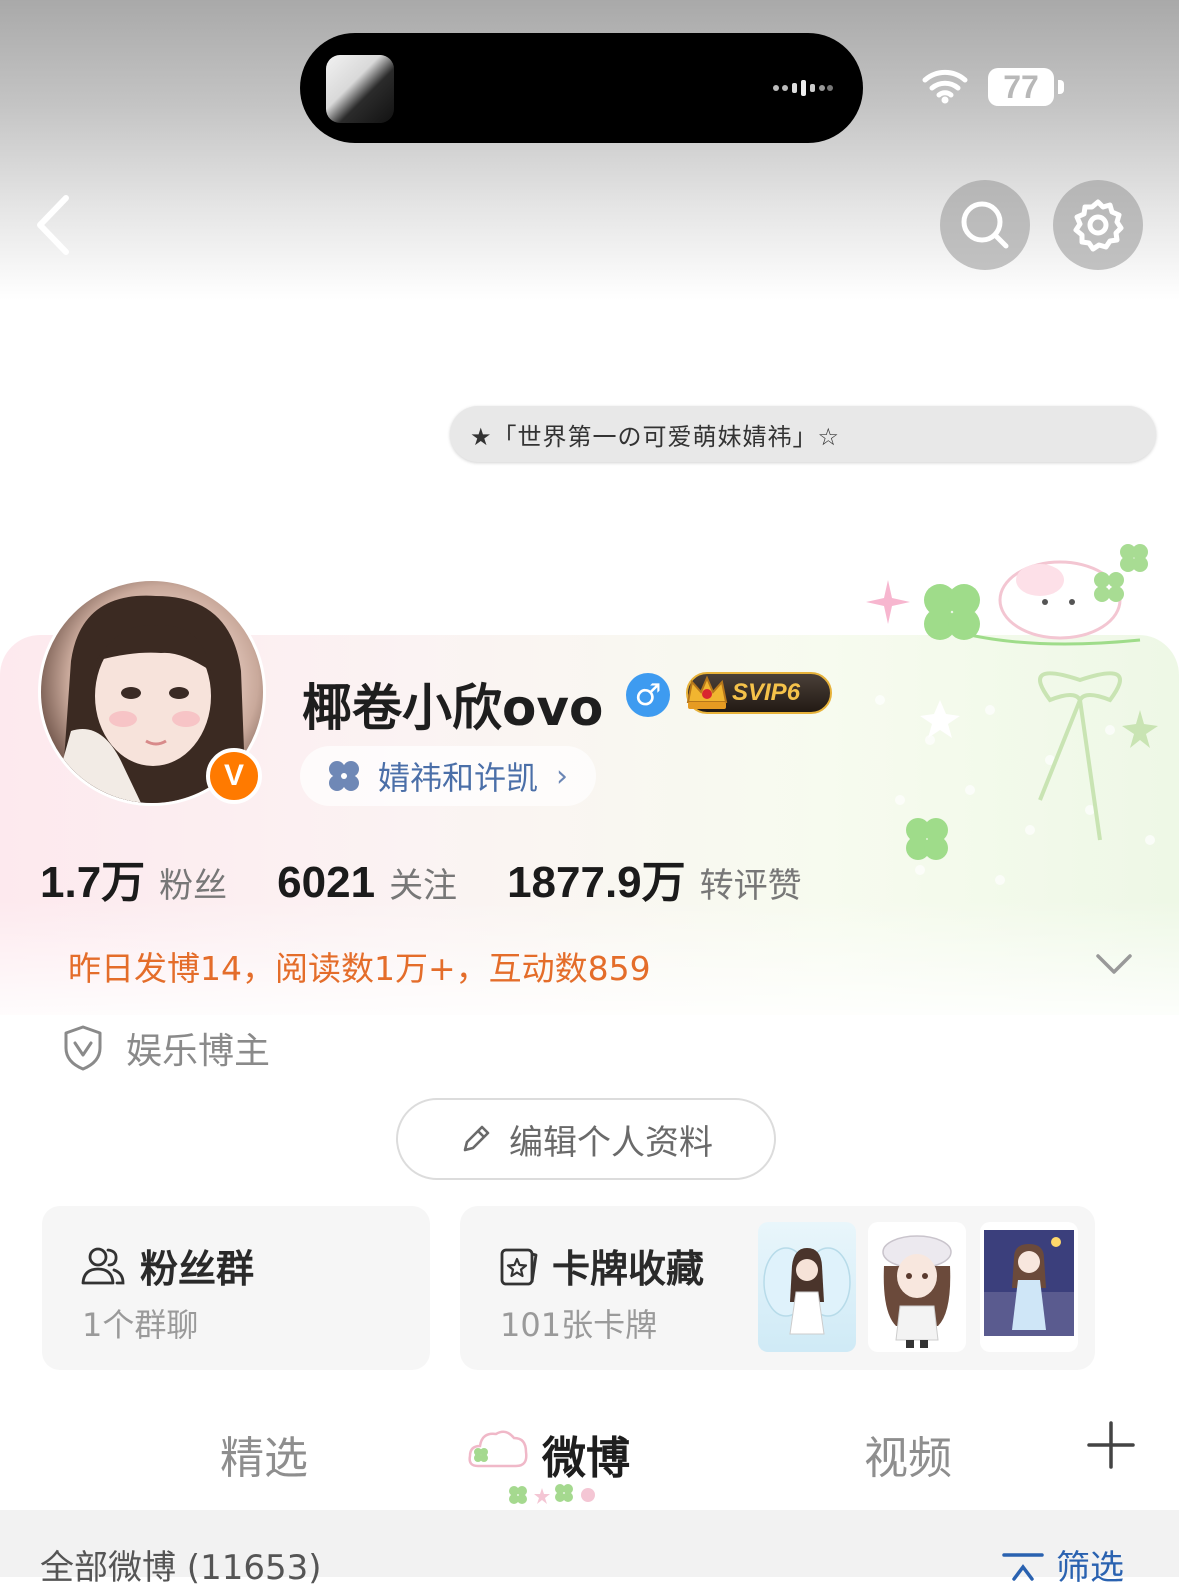 The height and width of the screenshot is (1589, 1179). Describe the element at coordinates (1023, 1566) in the screenshot. I see `filter-icon` at that location.